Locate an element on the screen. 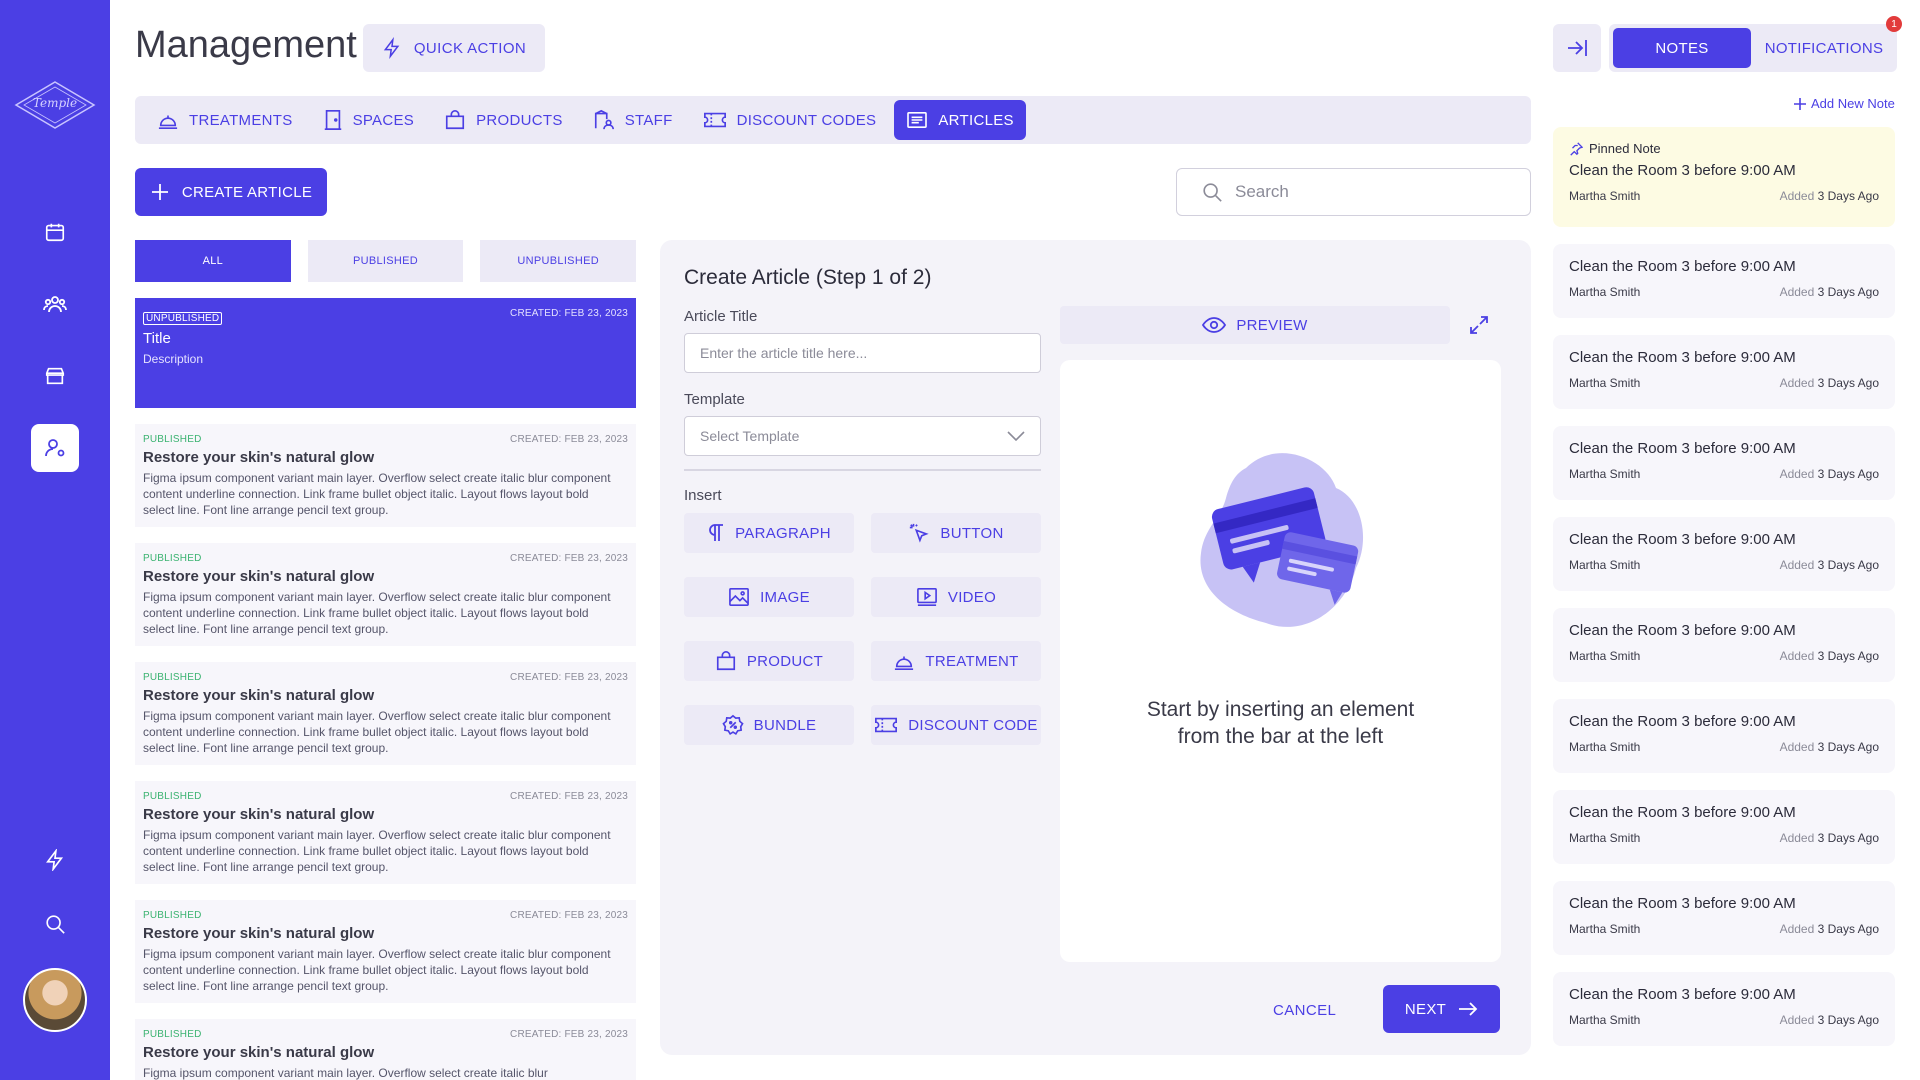 The width and height of the screenshot is (1920, 1080). quick-action-button: QUICK ACTION is located at coordinates (454, 48).